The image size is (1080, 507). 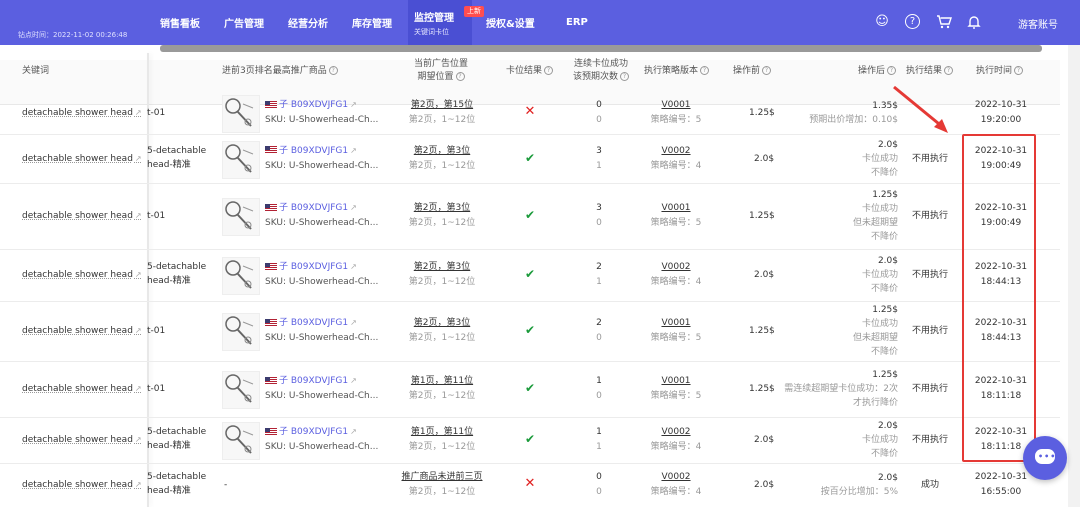 What do you see at coordinates (887, 426) in the screenshot?
I see `bid-after: 2.0$` at bounding box center [887, 426].